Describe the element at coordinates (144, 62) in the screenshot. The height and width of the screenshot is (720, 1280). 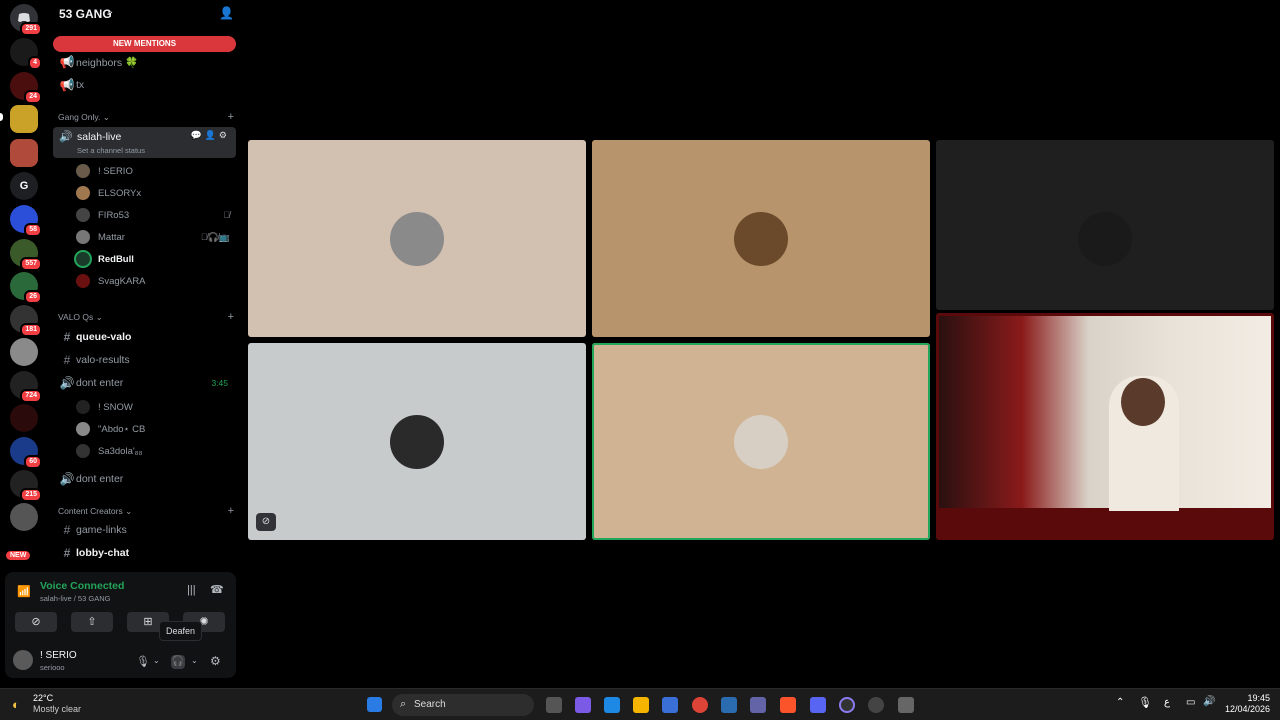
I see `channel-neighbors: 📢 neighbors 🍀` at that location.